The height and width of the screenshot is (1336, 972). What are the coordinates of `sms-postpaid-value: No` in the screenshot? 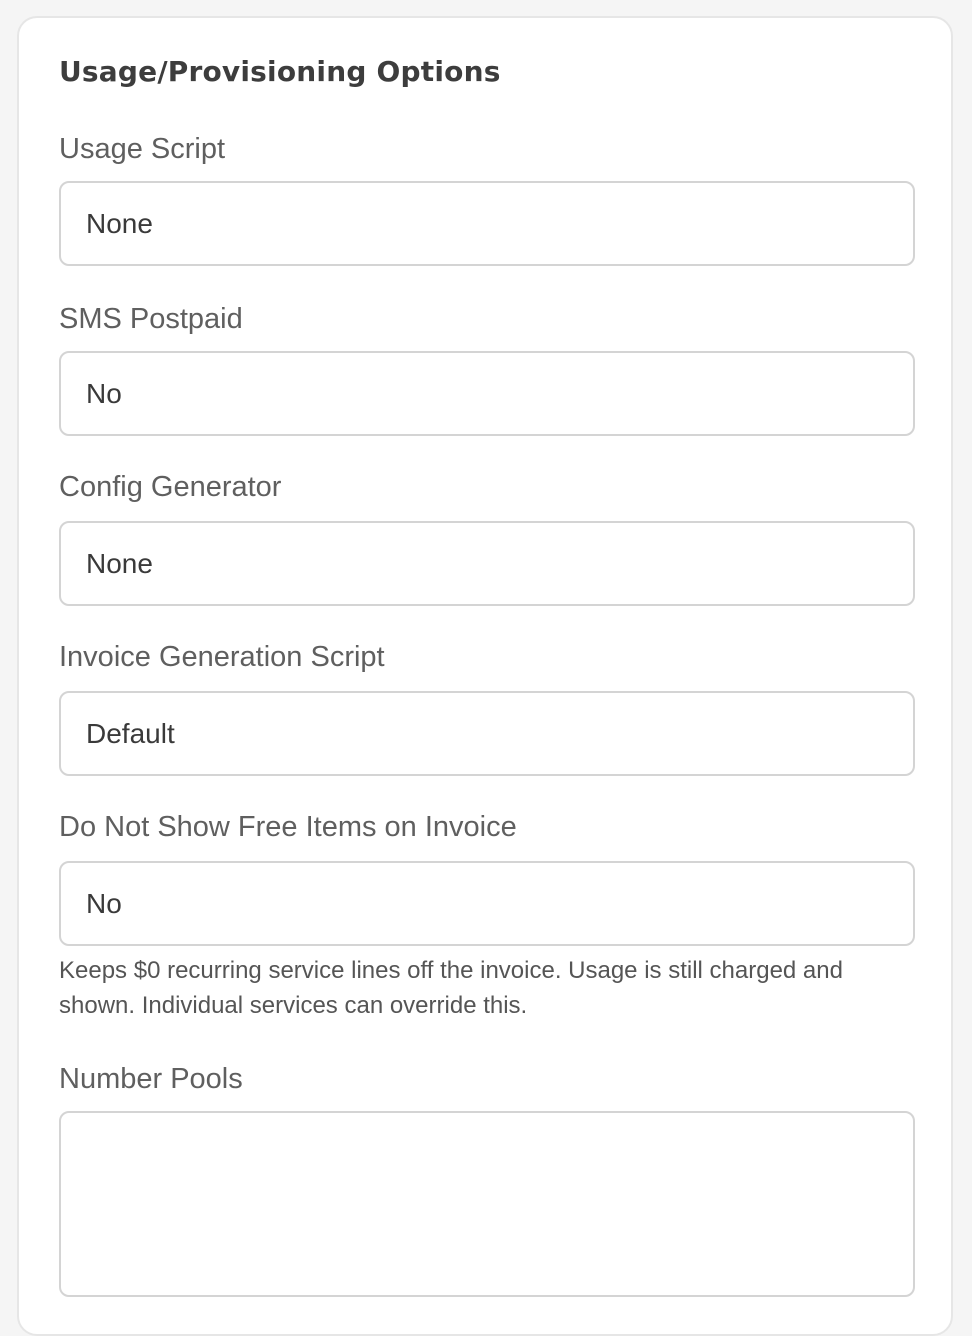 It's located at (104, 393).